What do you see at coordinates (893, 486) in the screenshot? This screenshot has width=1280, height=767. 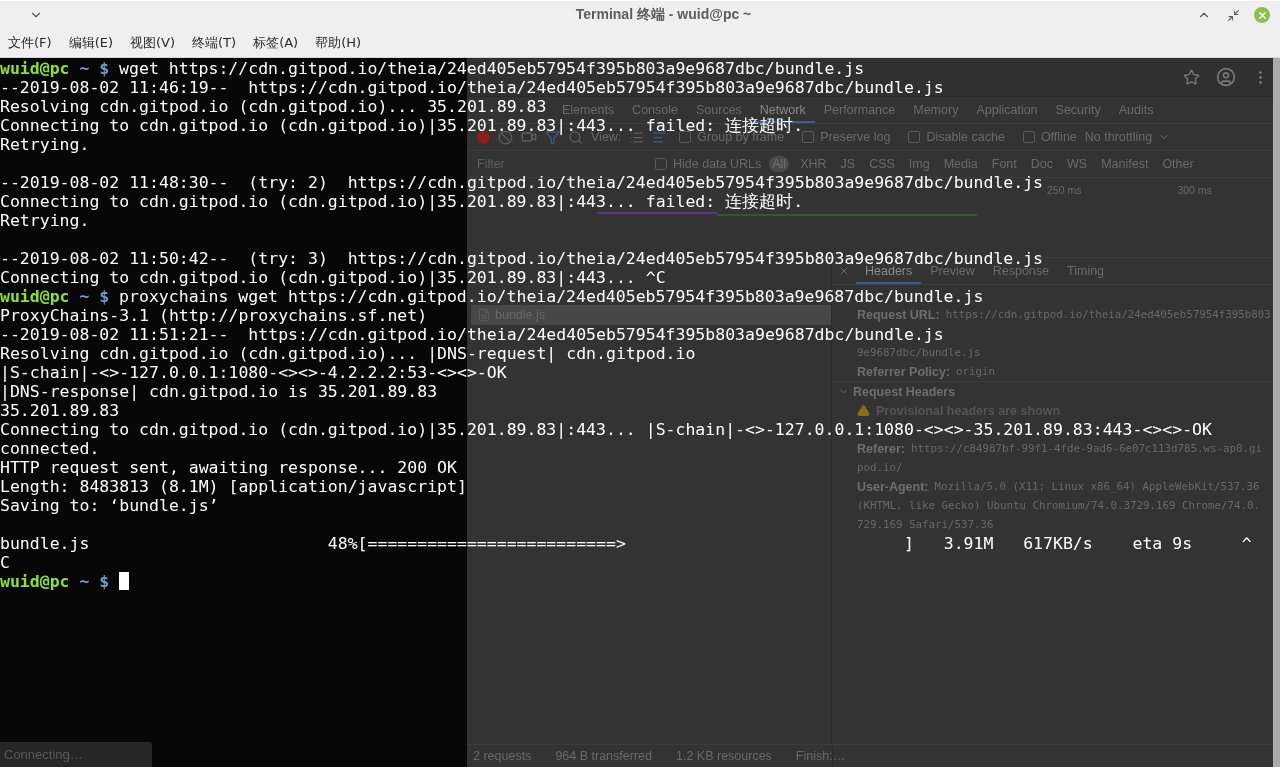 I see `header-name: User-Agent:` at bounding box center [893, 486].